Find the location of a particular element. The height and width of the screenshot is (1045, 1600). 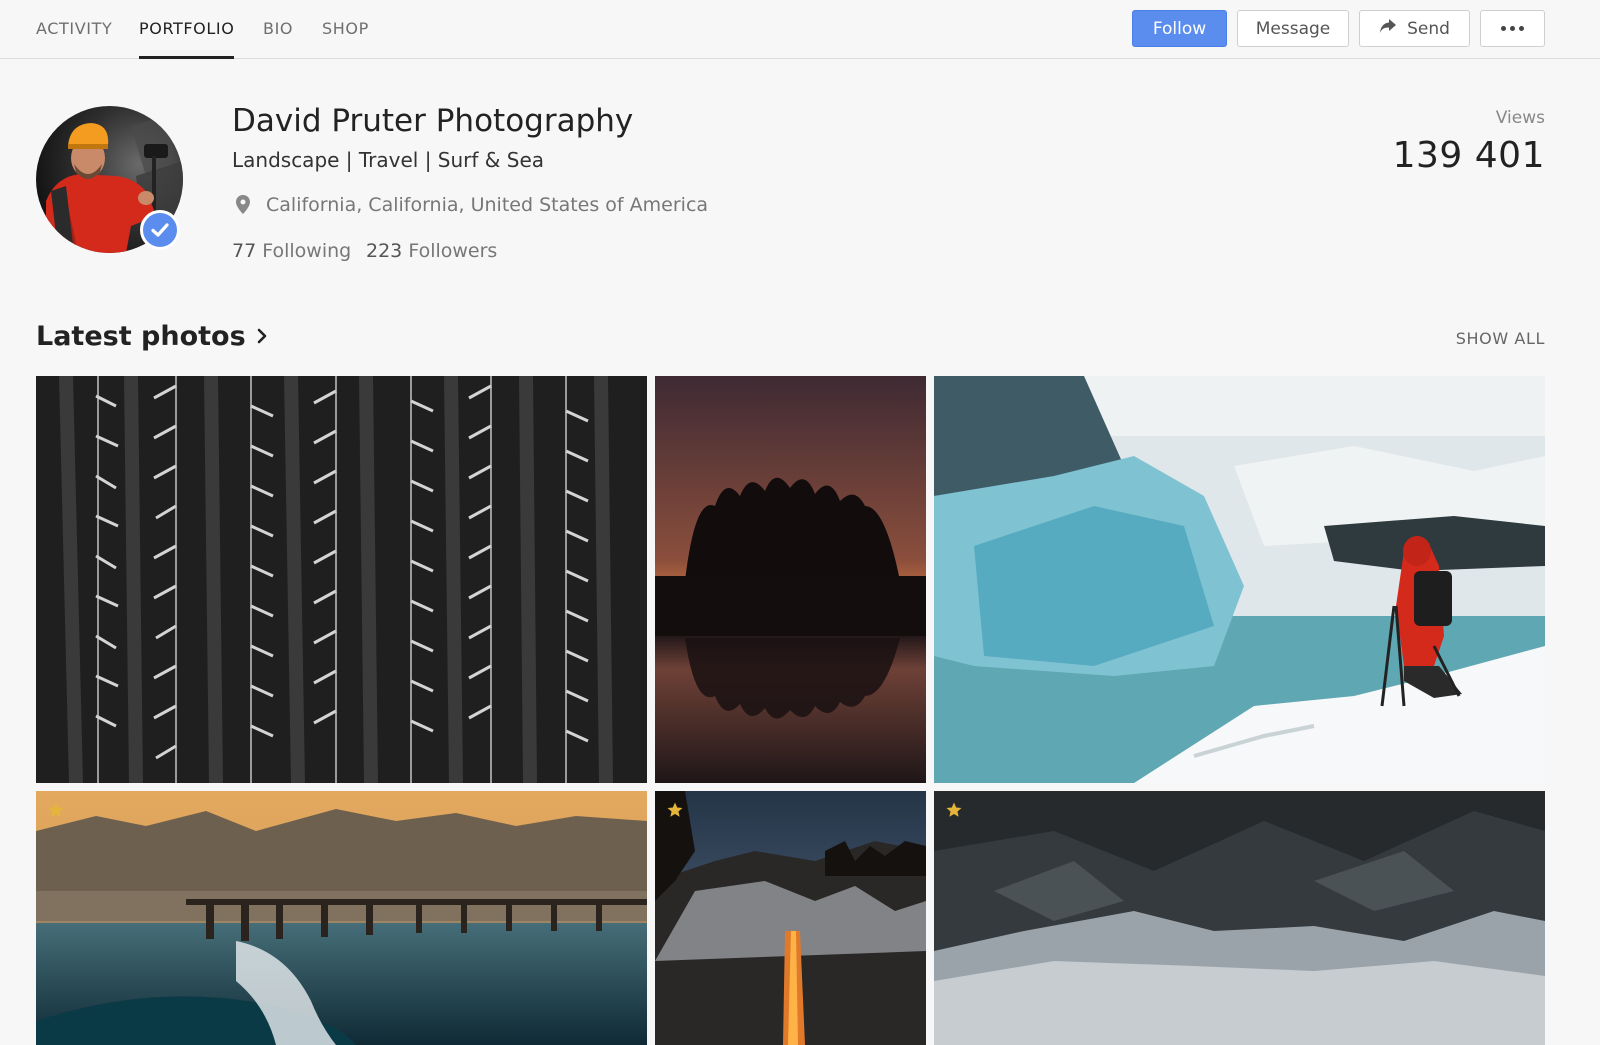

latest-photos-link: Latest photos is located at coordinates (152, 336).